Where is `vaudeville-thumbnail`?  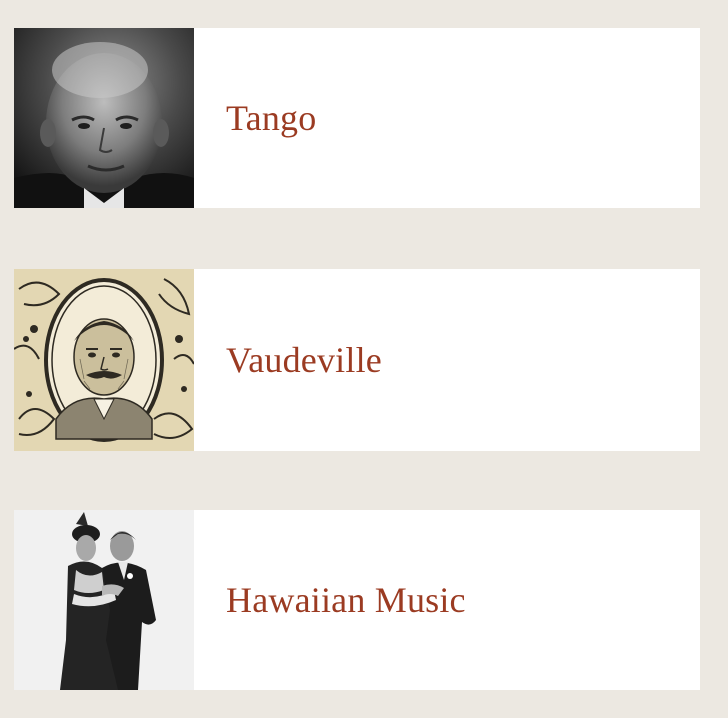 vaudeville-thumbnail is located at coordinates (104, 360).